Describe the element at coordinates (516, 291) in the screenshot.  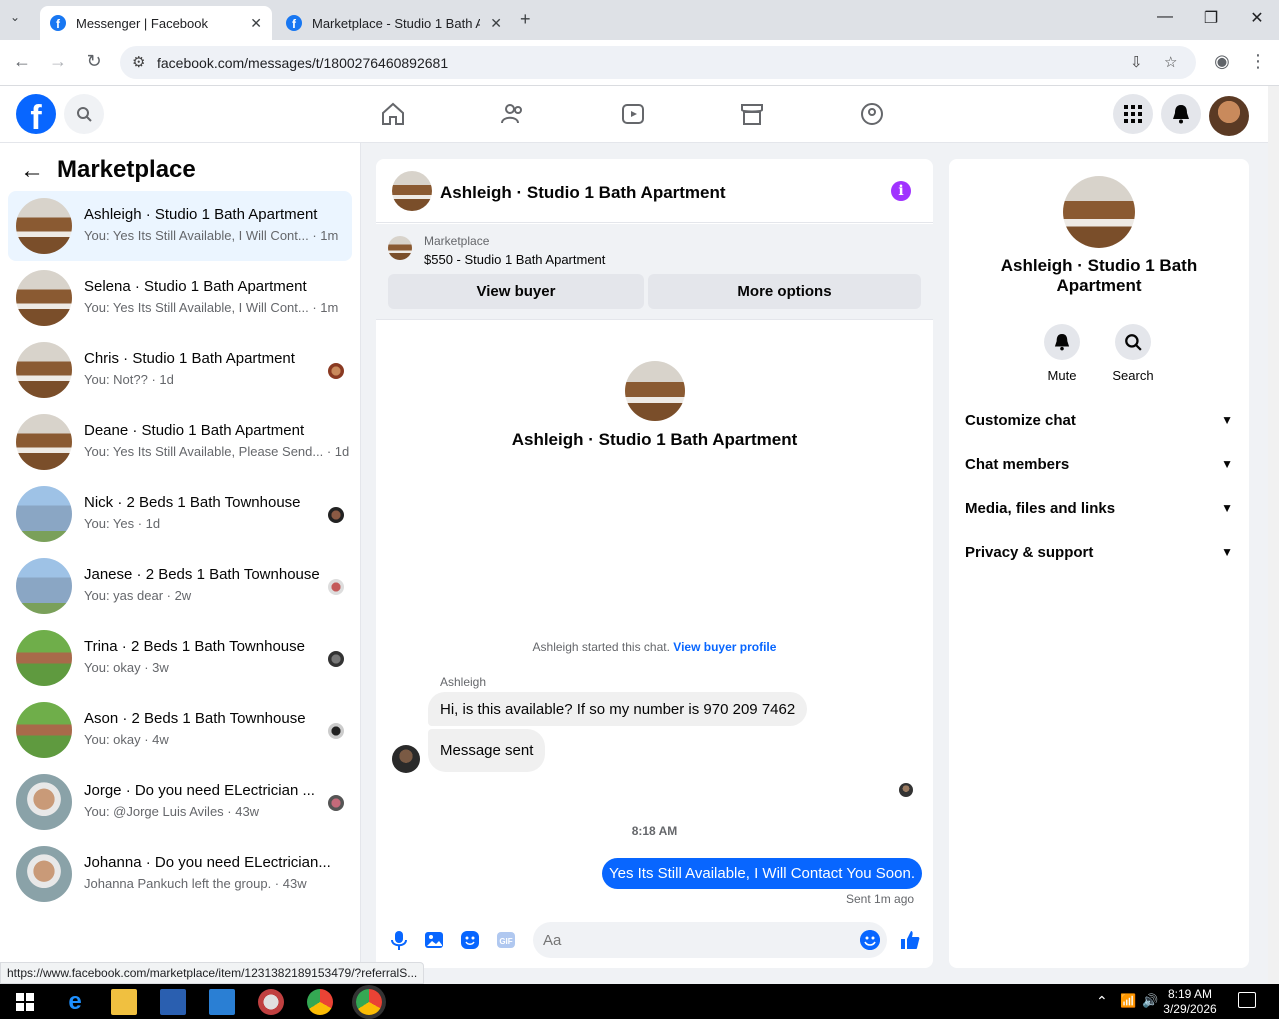
I see `view-buyer-button: View buyer` at that location.